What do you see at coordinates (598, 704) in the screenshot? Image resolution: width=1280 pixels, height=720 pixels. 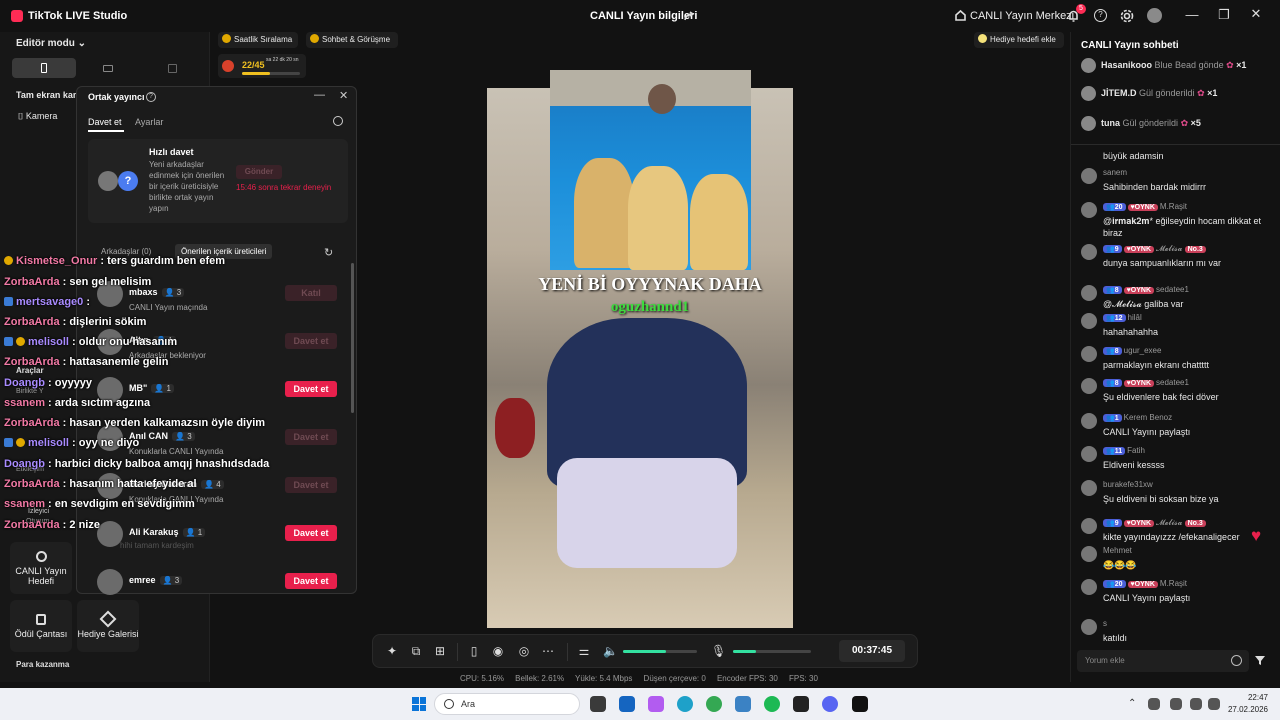 I see `task-view-icon` at bounding box center [598, 704].